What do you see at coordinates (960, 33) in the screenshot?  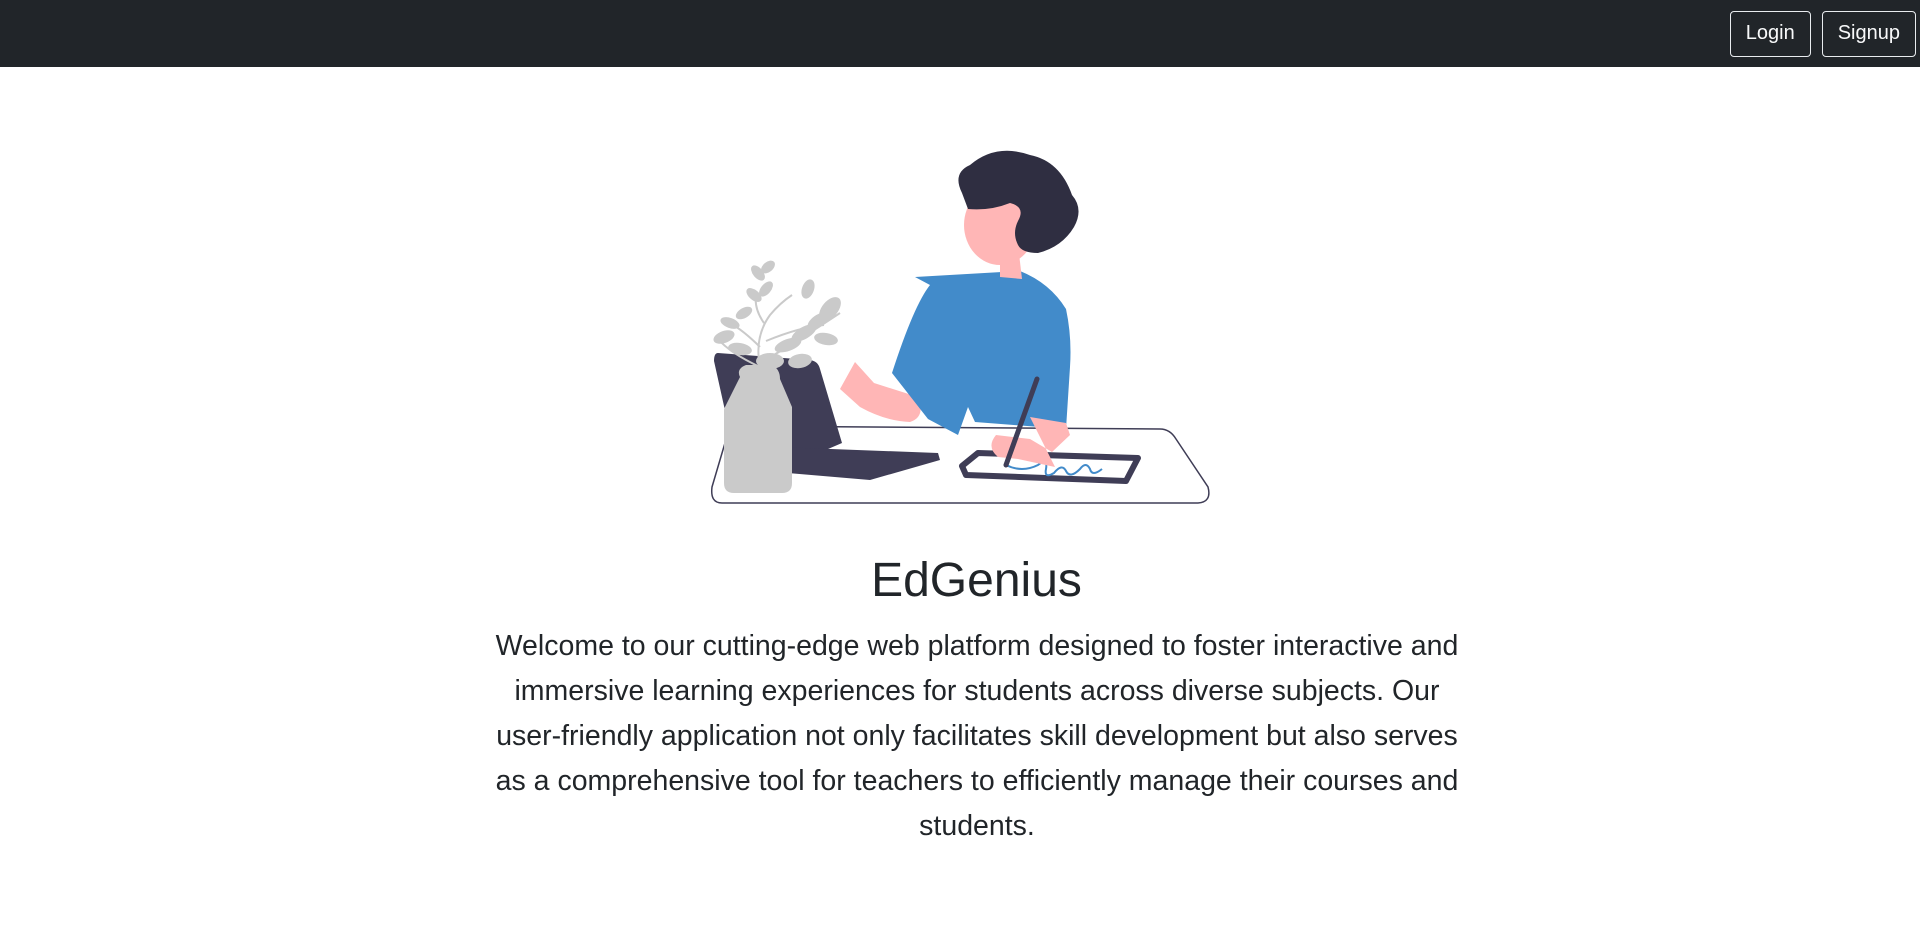 I see `top-navbar: Login Signup` at bounding box center [960, 33].